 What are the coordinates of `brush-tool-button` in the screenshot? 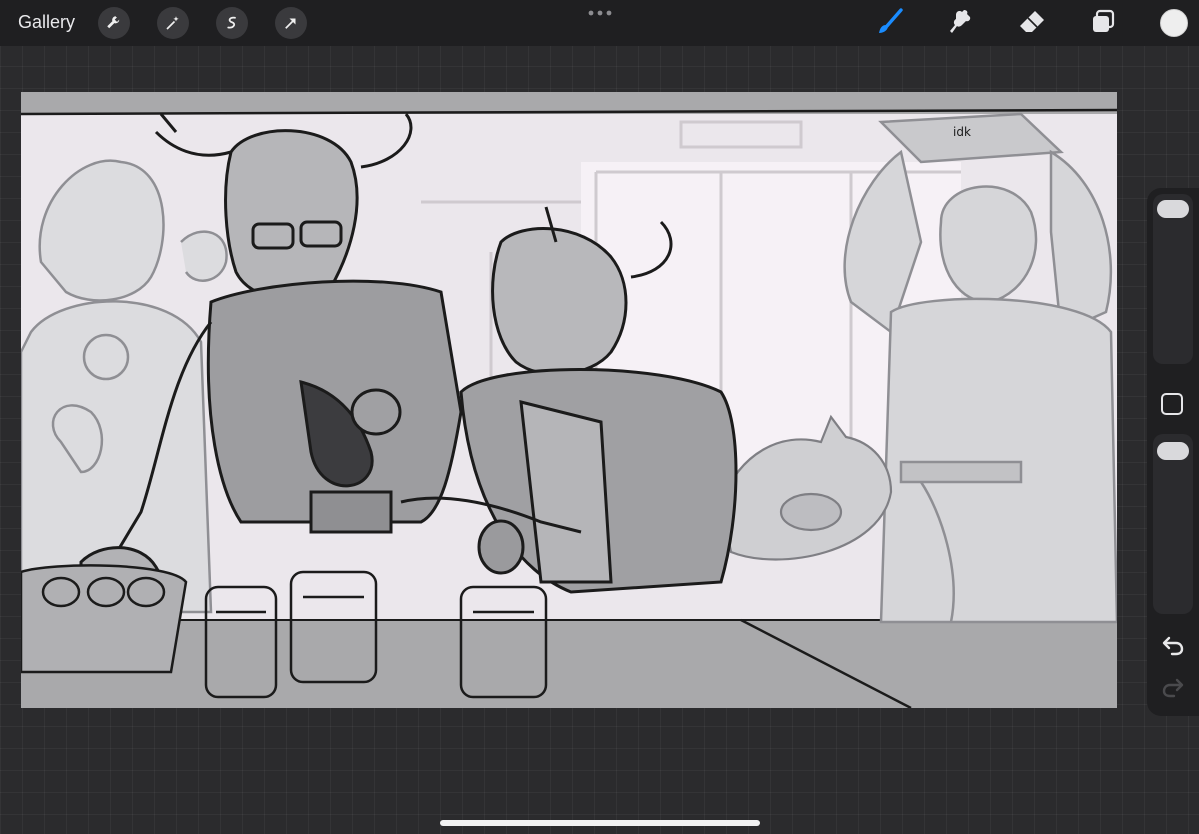 It's located at (890, 22).